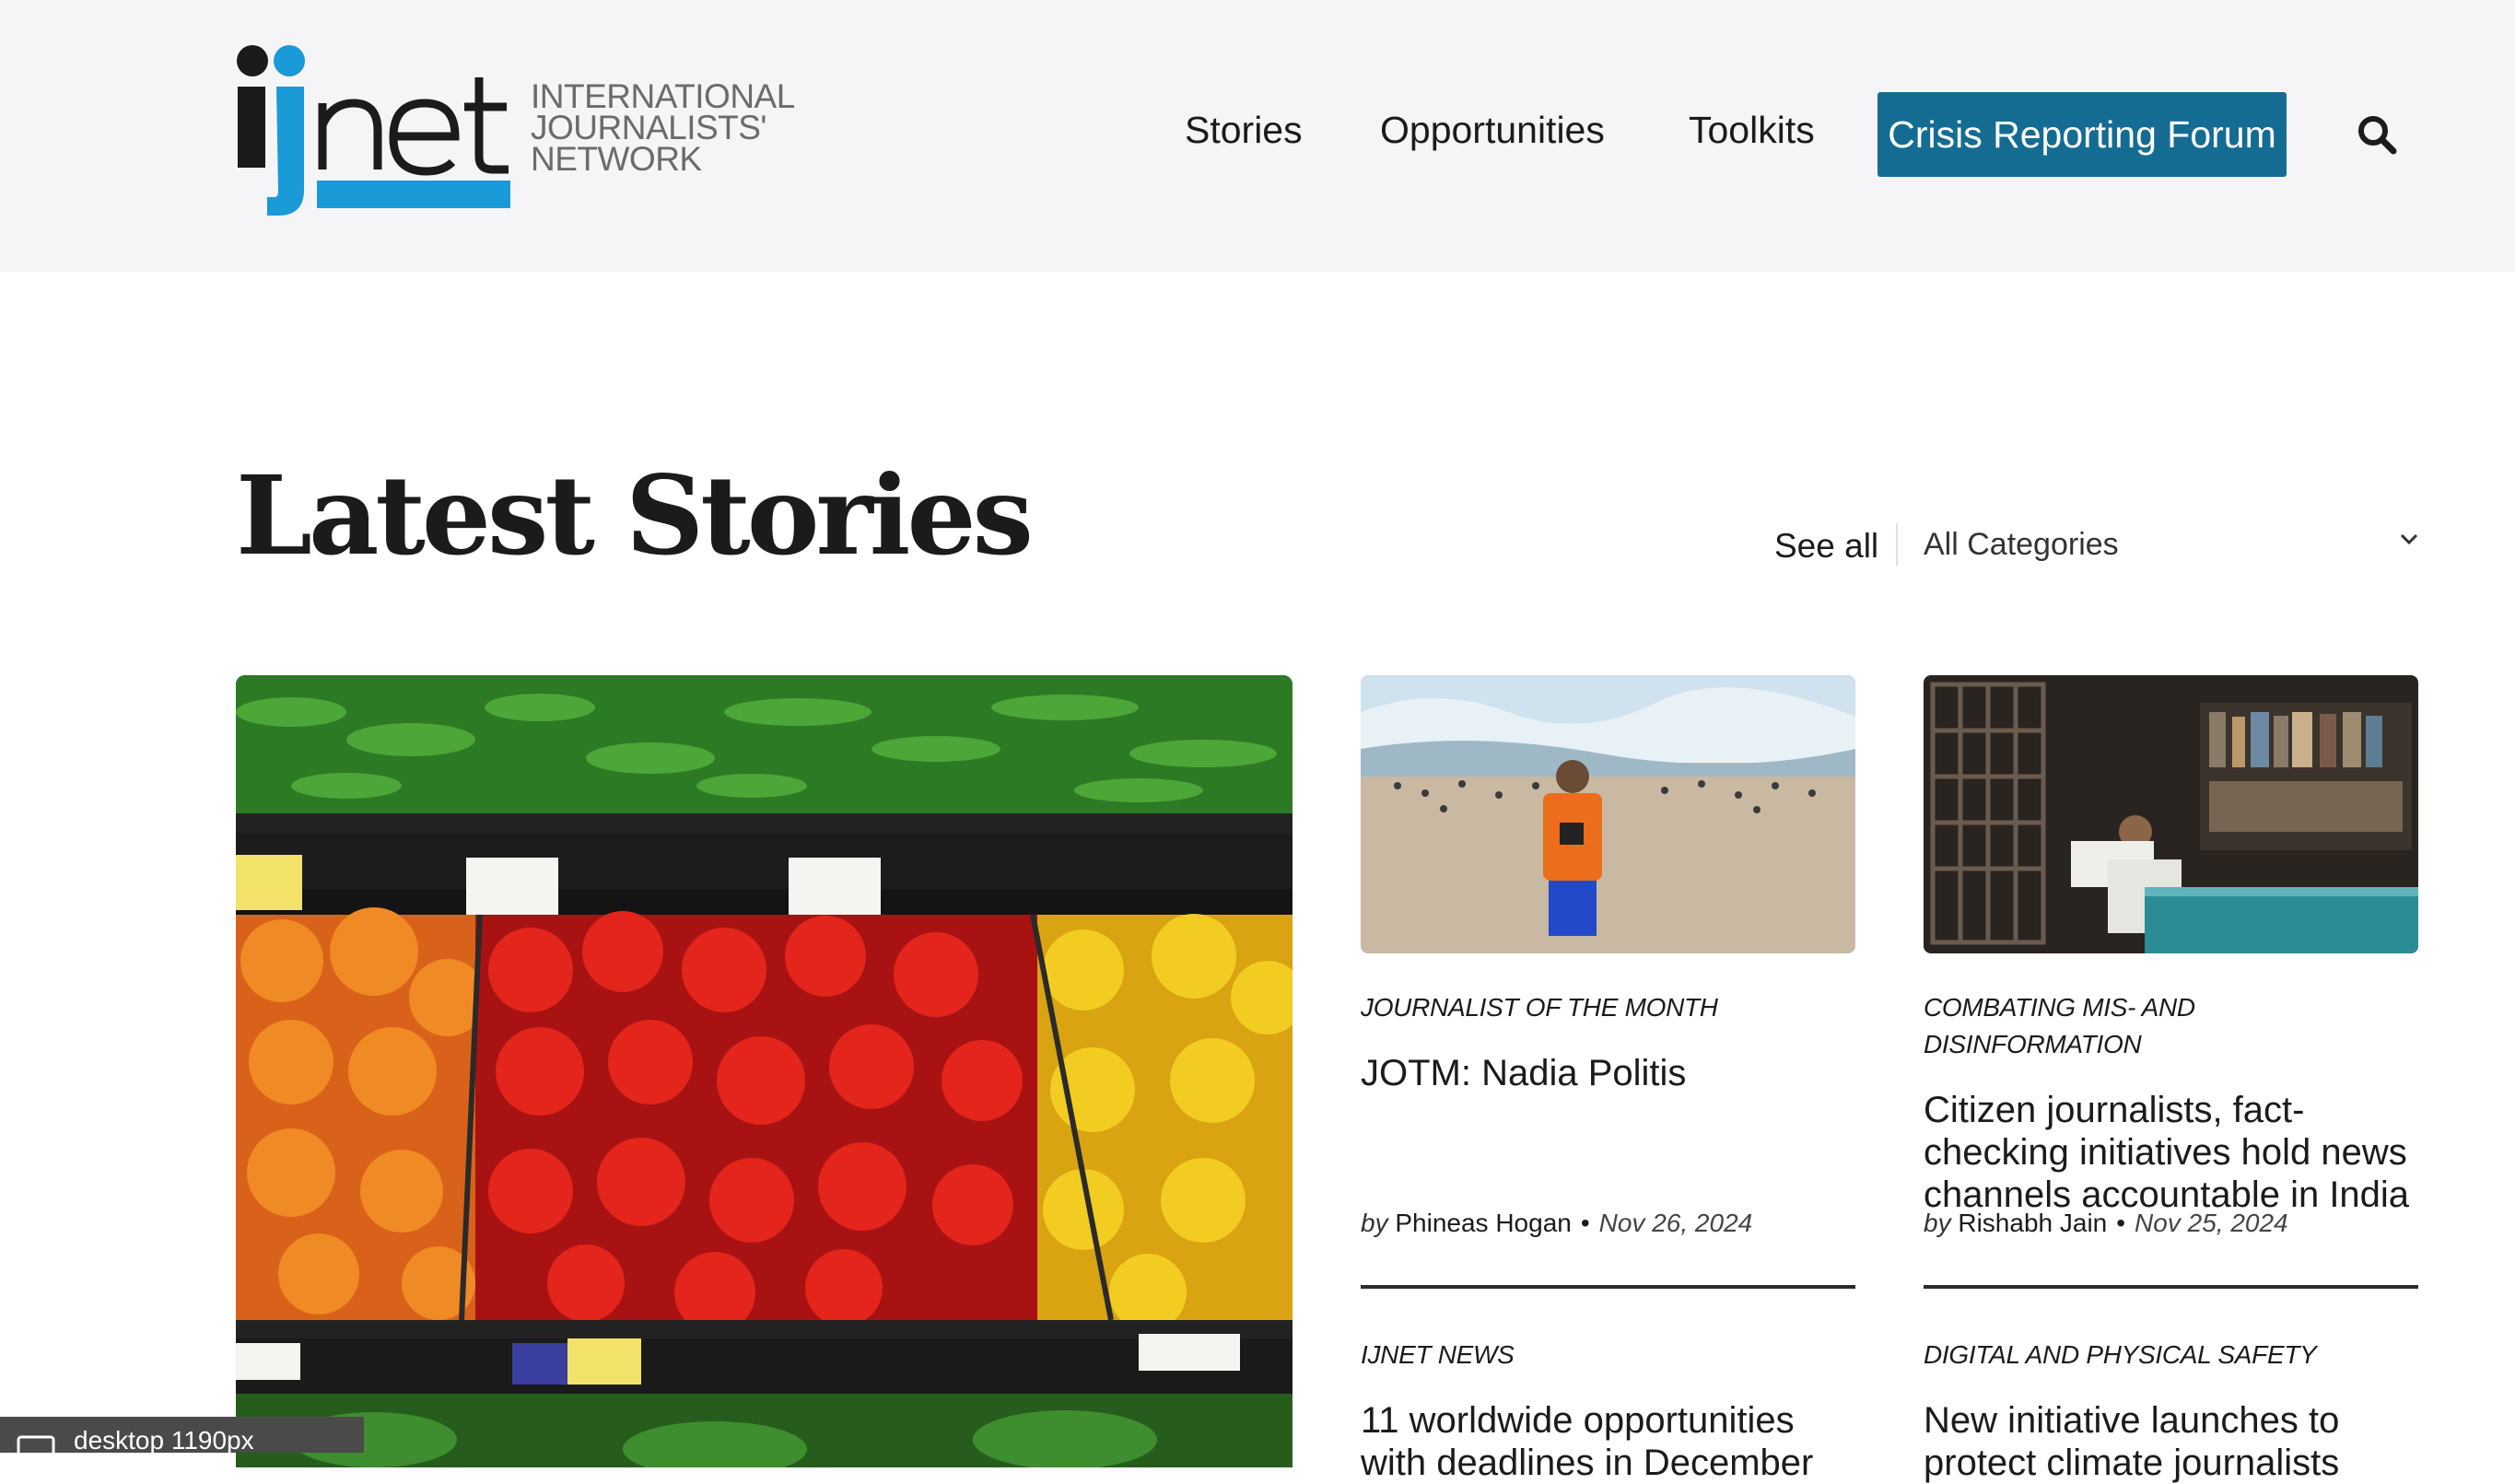 This screenshot has height=1484, width=2515. I want to click on monitor-icon, so click(36, 1444).